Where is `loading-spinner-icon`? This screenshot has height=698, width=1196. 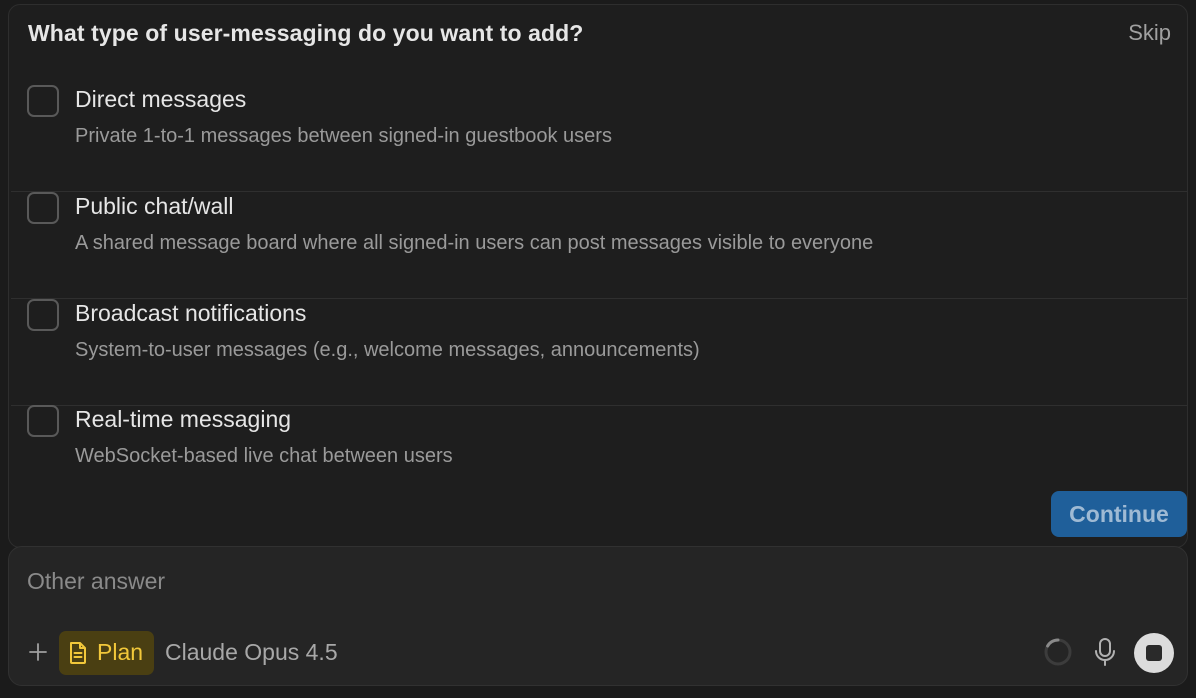 loading-spinner-icon is located at coordinates (1058, 652).